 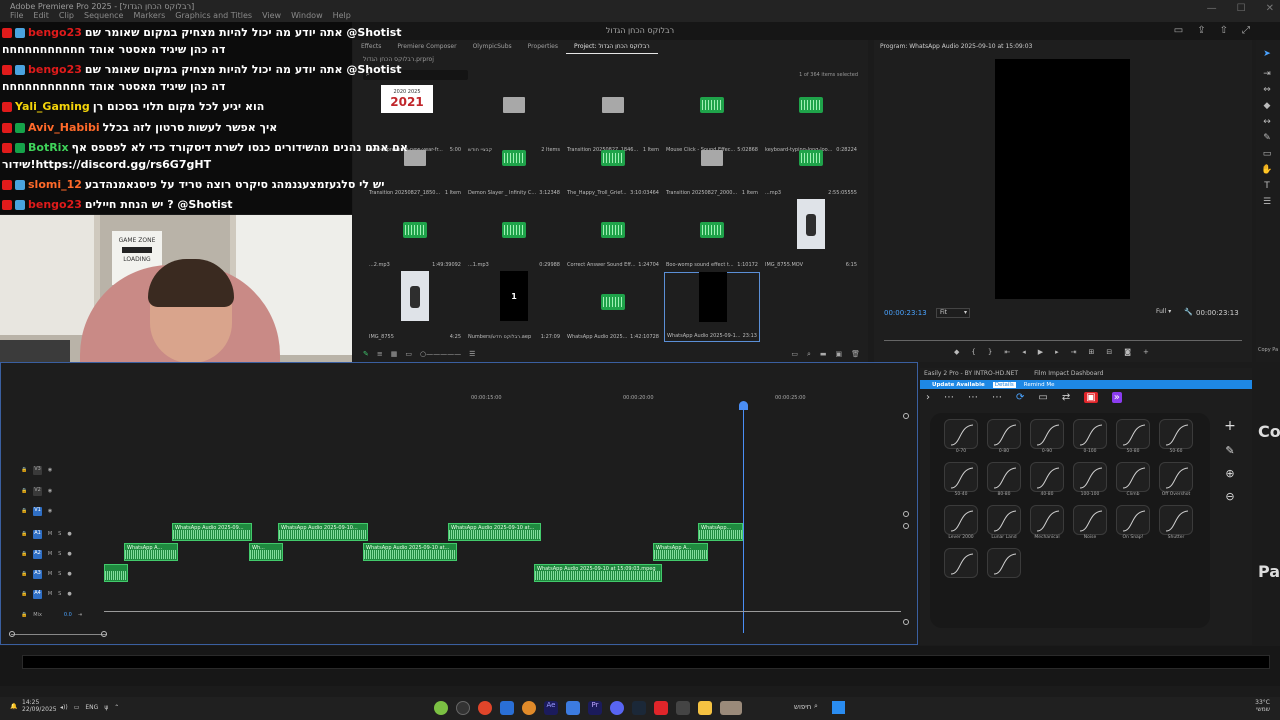 I want to click on volume-icon: ◂)), so click(x=64, y=707).